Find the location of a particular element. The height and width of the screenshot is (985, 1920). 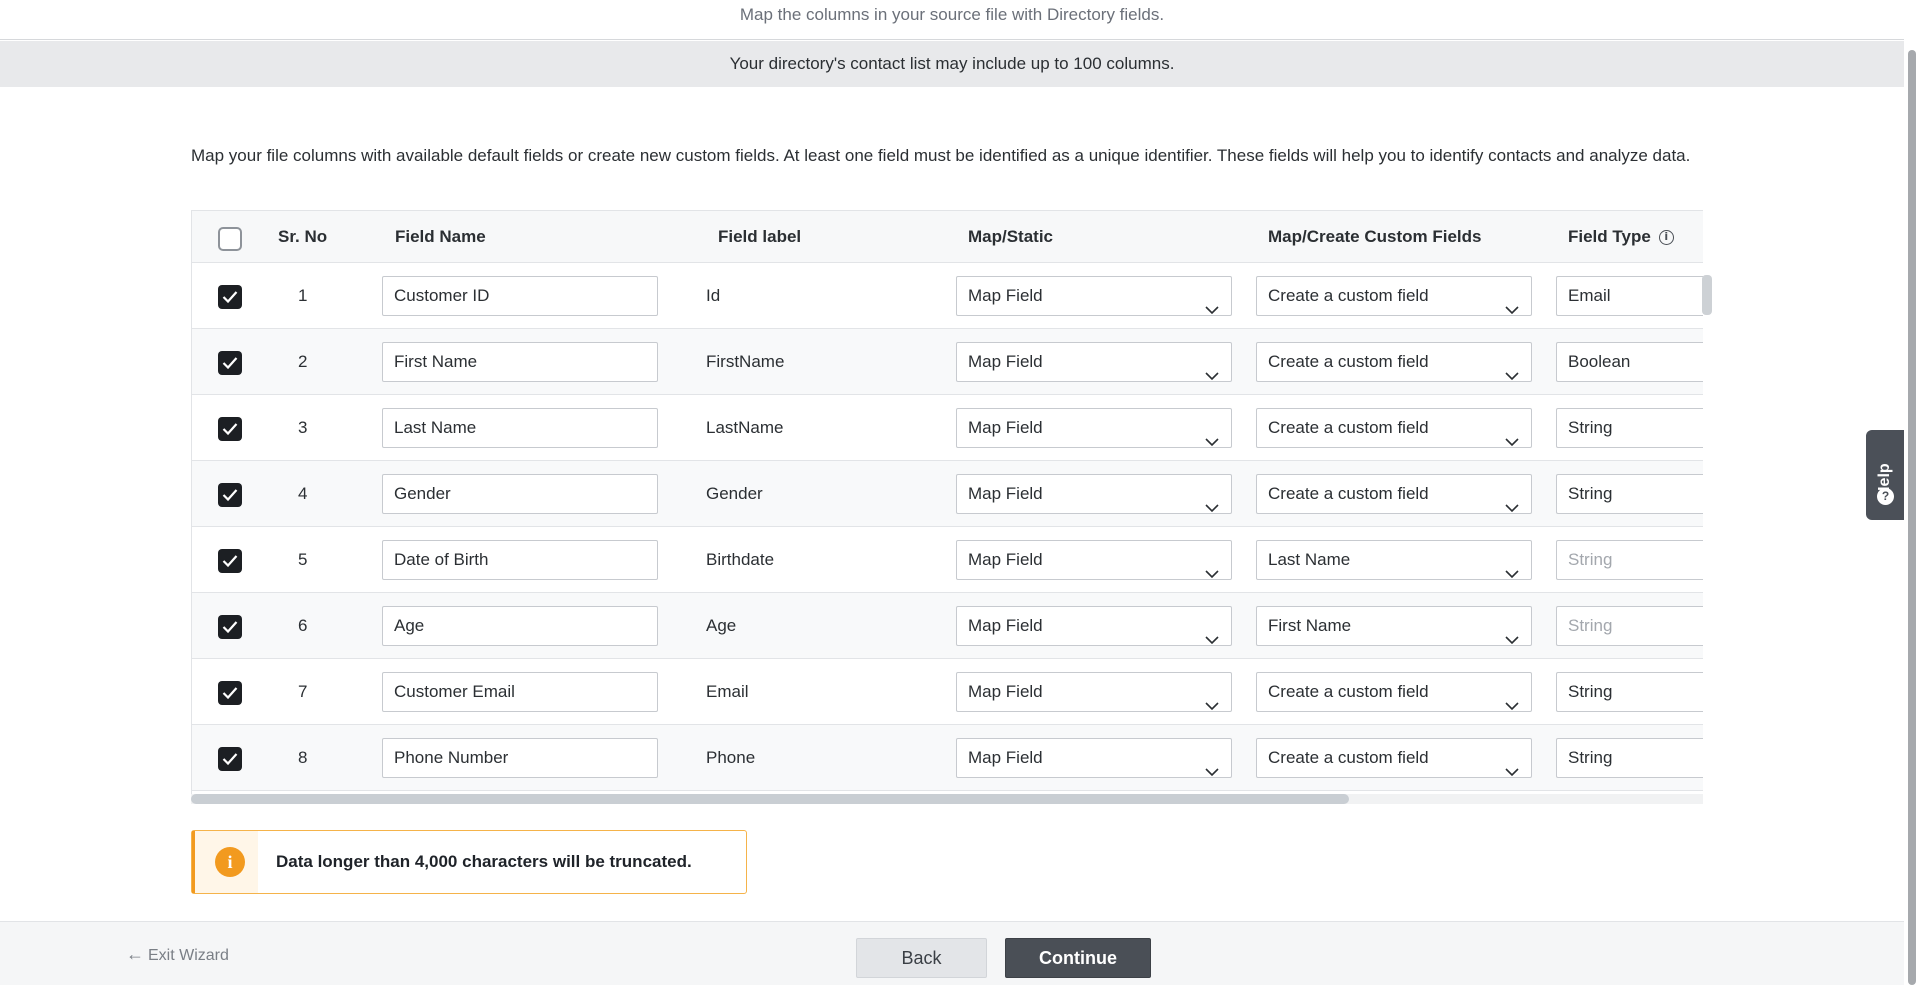

col-header-field-label: Field label is located at coordinates (760, 236).